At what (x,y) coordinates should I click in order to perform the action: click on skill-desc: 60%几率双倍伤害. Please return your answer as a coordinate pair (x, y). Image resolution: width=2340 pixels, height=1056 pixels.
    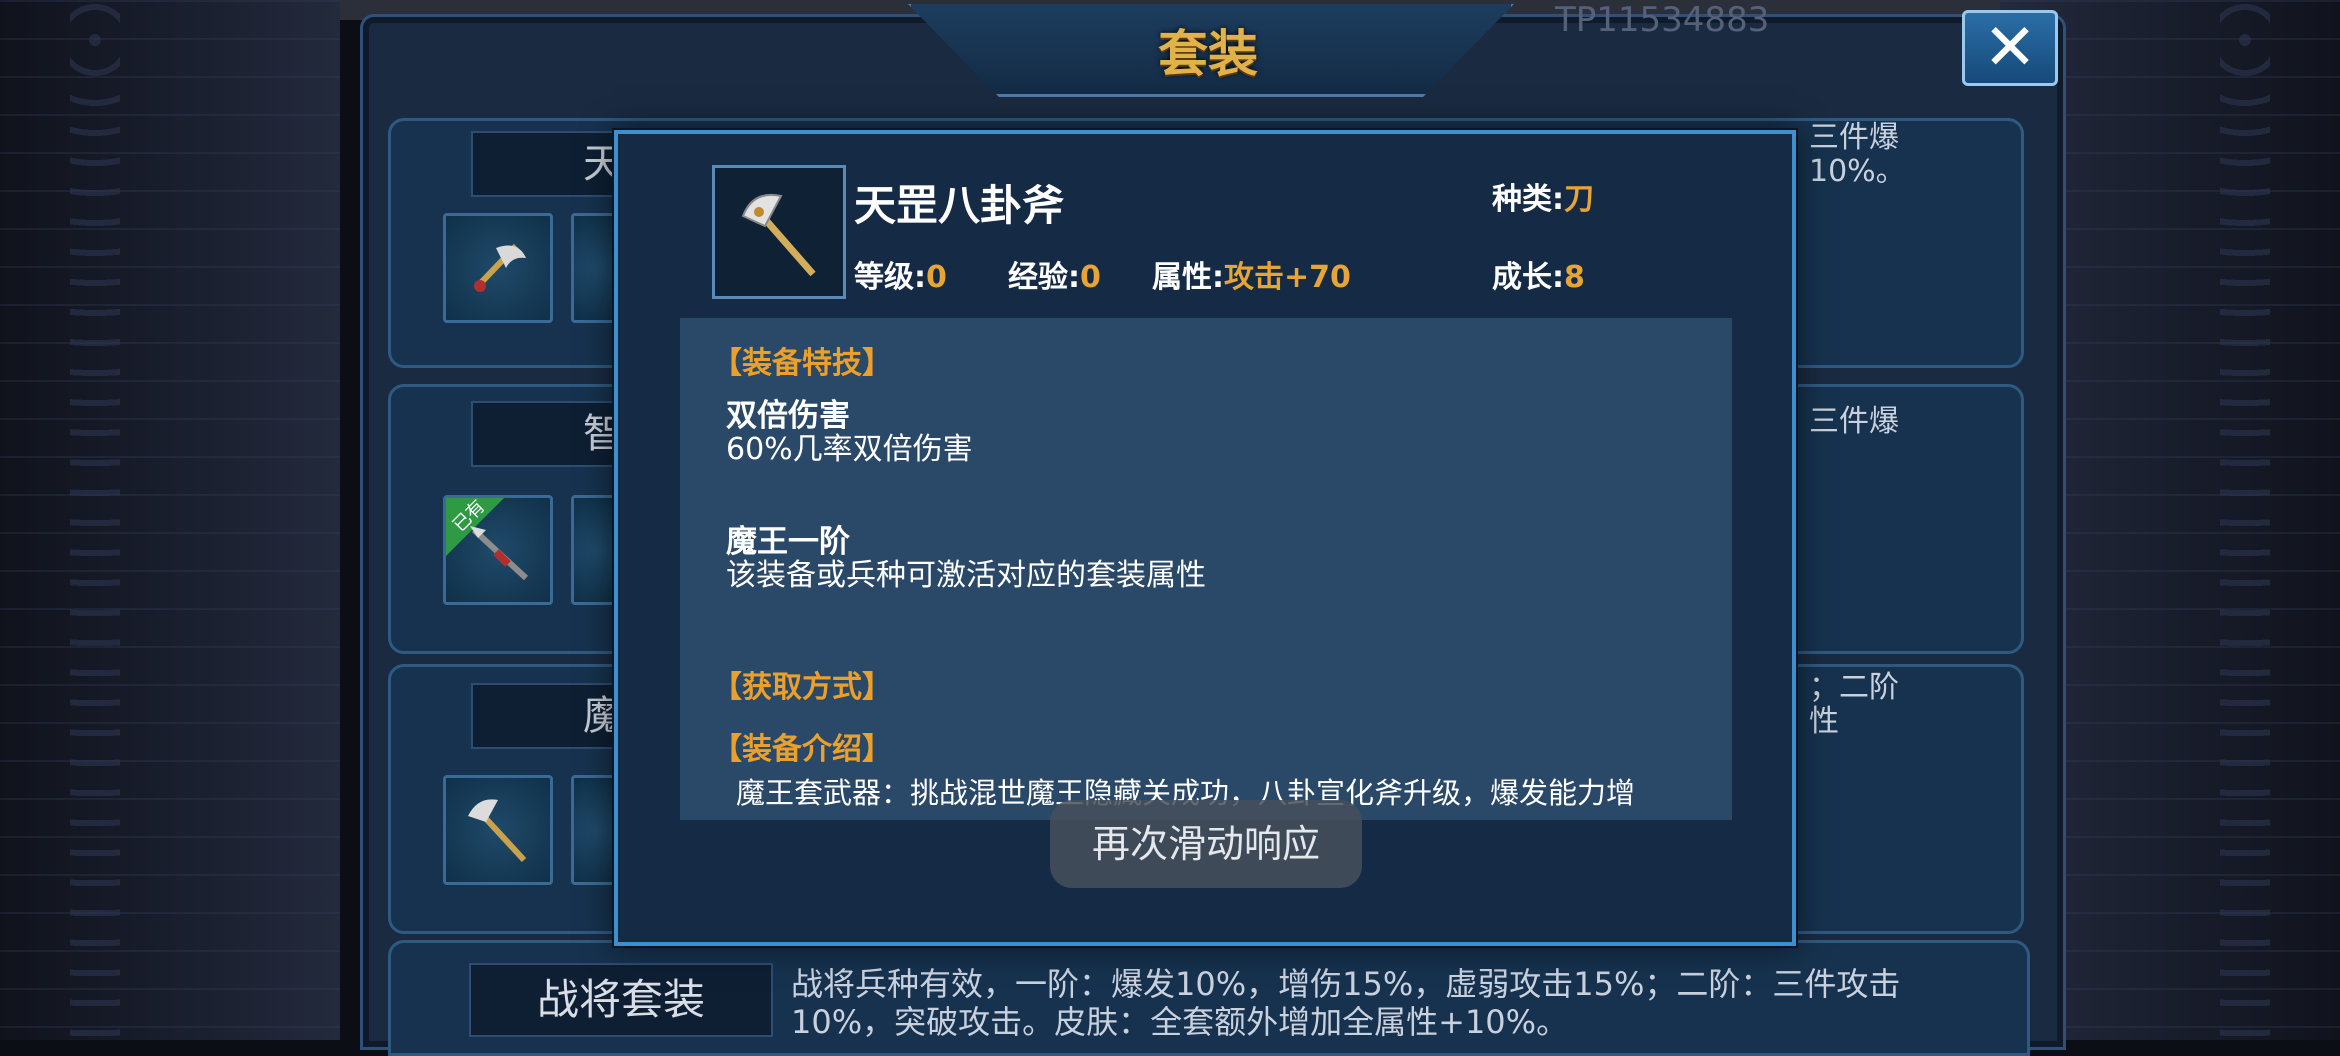
    Looking at the image, I should click on (849, 449).